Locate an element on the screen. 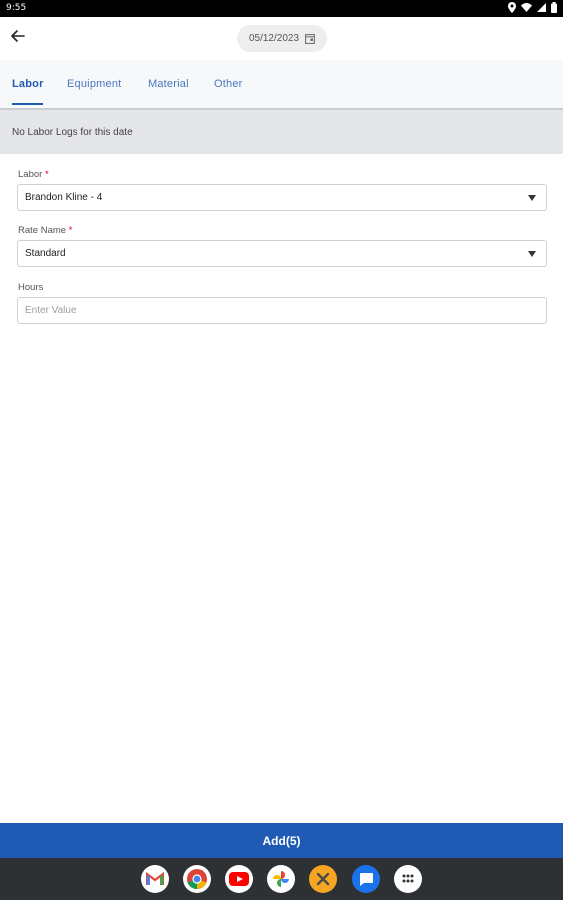 This screenshot has height=900, width=563. labor-dropdown: Brandon Kline - 4 is located at coordinates (282, 197).